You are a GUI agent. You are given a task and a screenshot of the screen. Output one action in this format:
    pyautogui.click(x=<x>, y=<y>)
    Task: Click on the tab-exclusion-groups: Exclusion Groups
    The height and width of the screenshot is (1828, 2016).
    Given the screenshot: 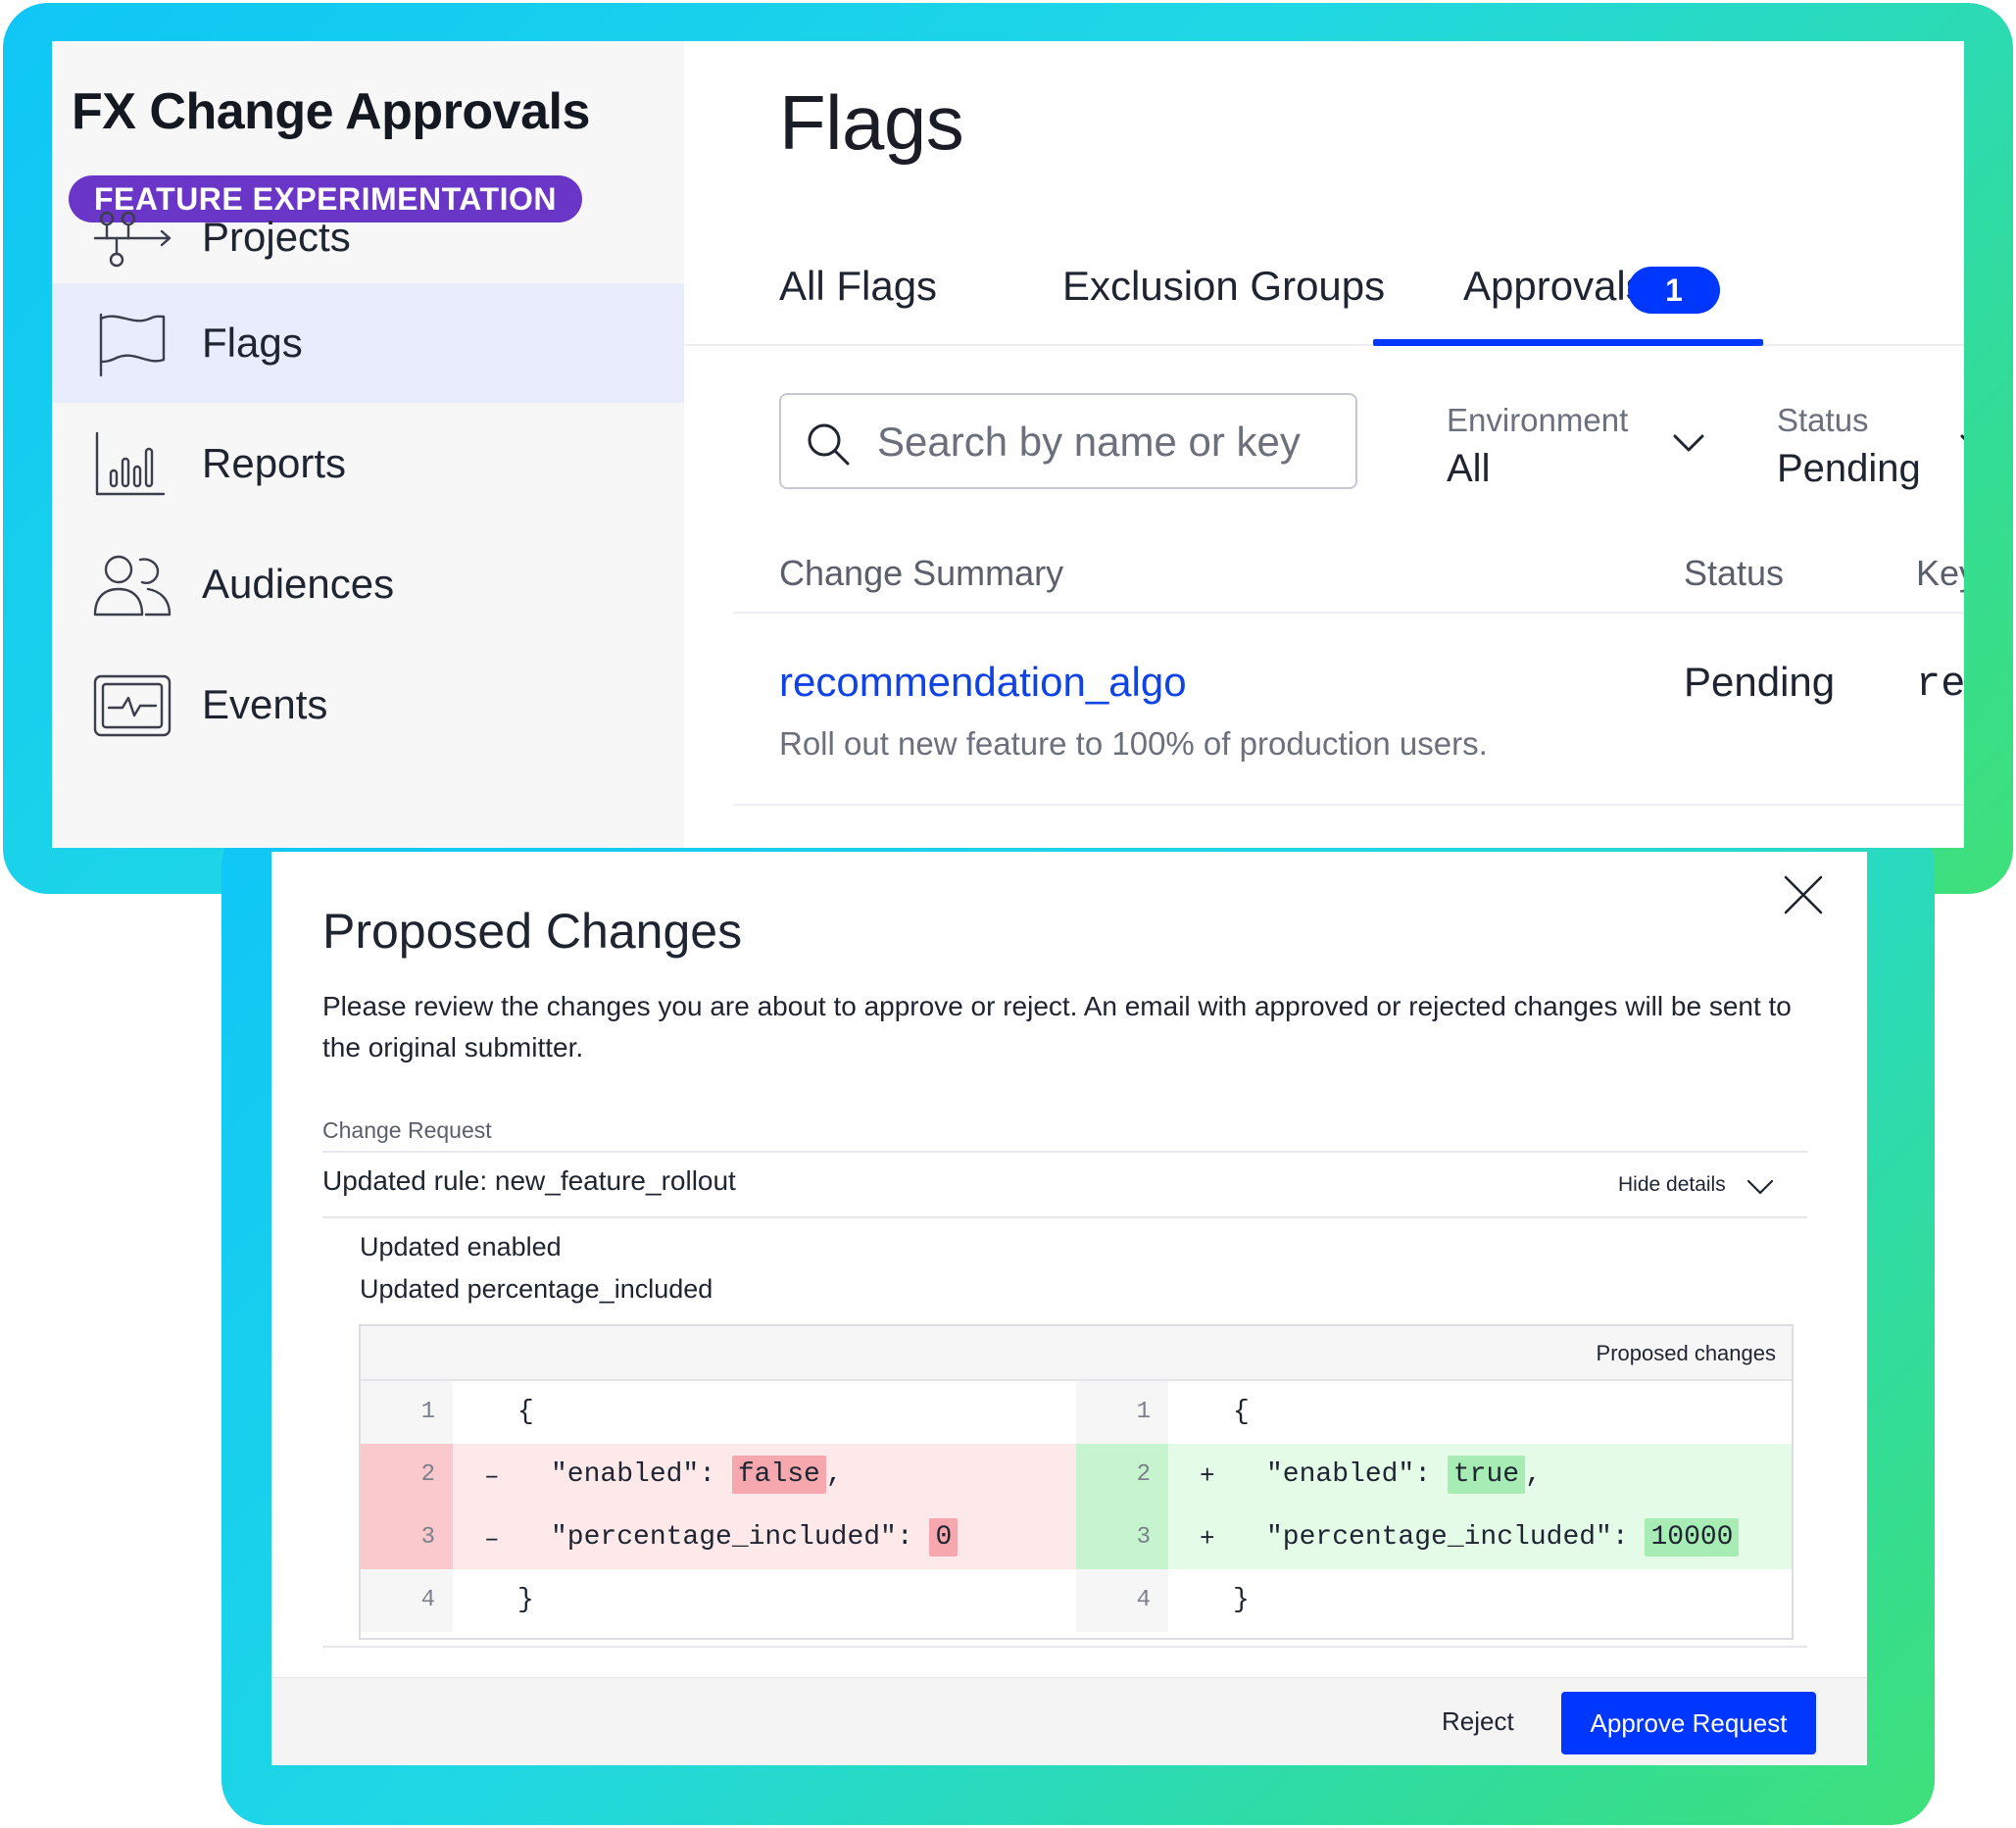 What is the action you would take?
    pyautogui.click(x=1224, y=286)
    